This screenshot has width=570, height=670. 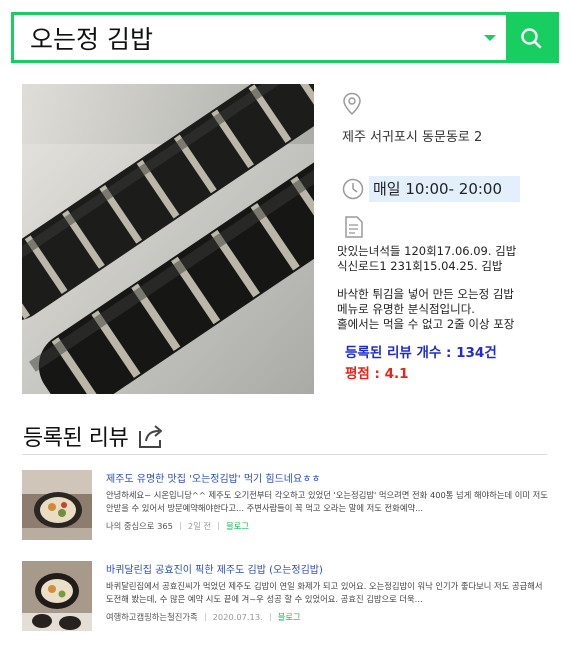 What do you see at coordinates (329, 526) in the screenshot?
I see `review-meta: 나의 중심으로 365 2일 전 블로그` at bounding box center [329, 526].